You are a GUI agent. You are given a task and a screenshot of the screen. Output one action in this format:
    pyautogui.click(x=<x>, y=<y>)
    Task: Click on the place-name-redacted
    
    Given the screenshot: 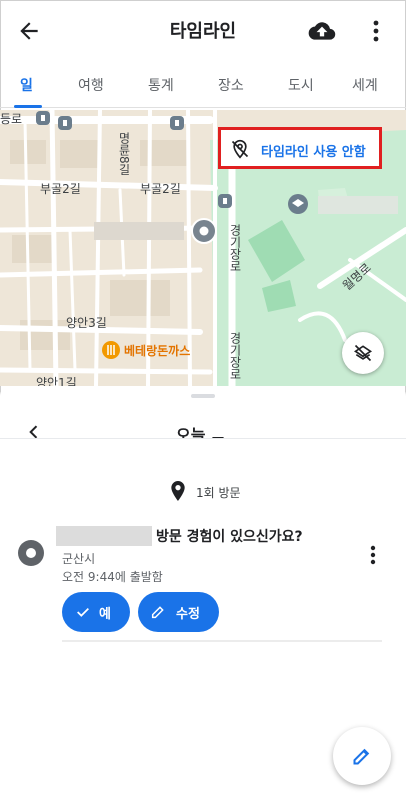 What is the action you would take?
    pyautogui.click(x=104, y=536)
    